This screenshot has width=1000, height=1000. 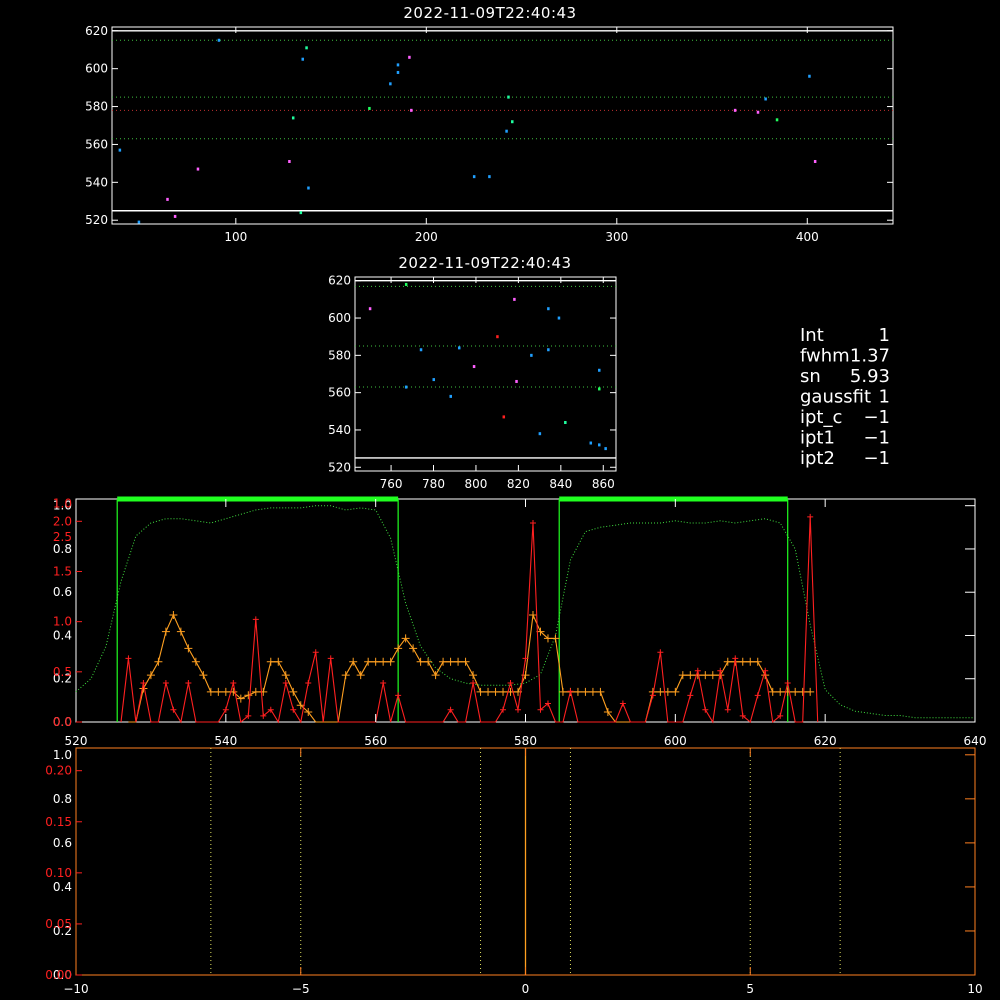 What do you see at coordinates (560, 484) in the screenshot?
I see `x-tick-label: 840` at bounding box center [560, 484].